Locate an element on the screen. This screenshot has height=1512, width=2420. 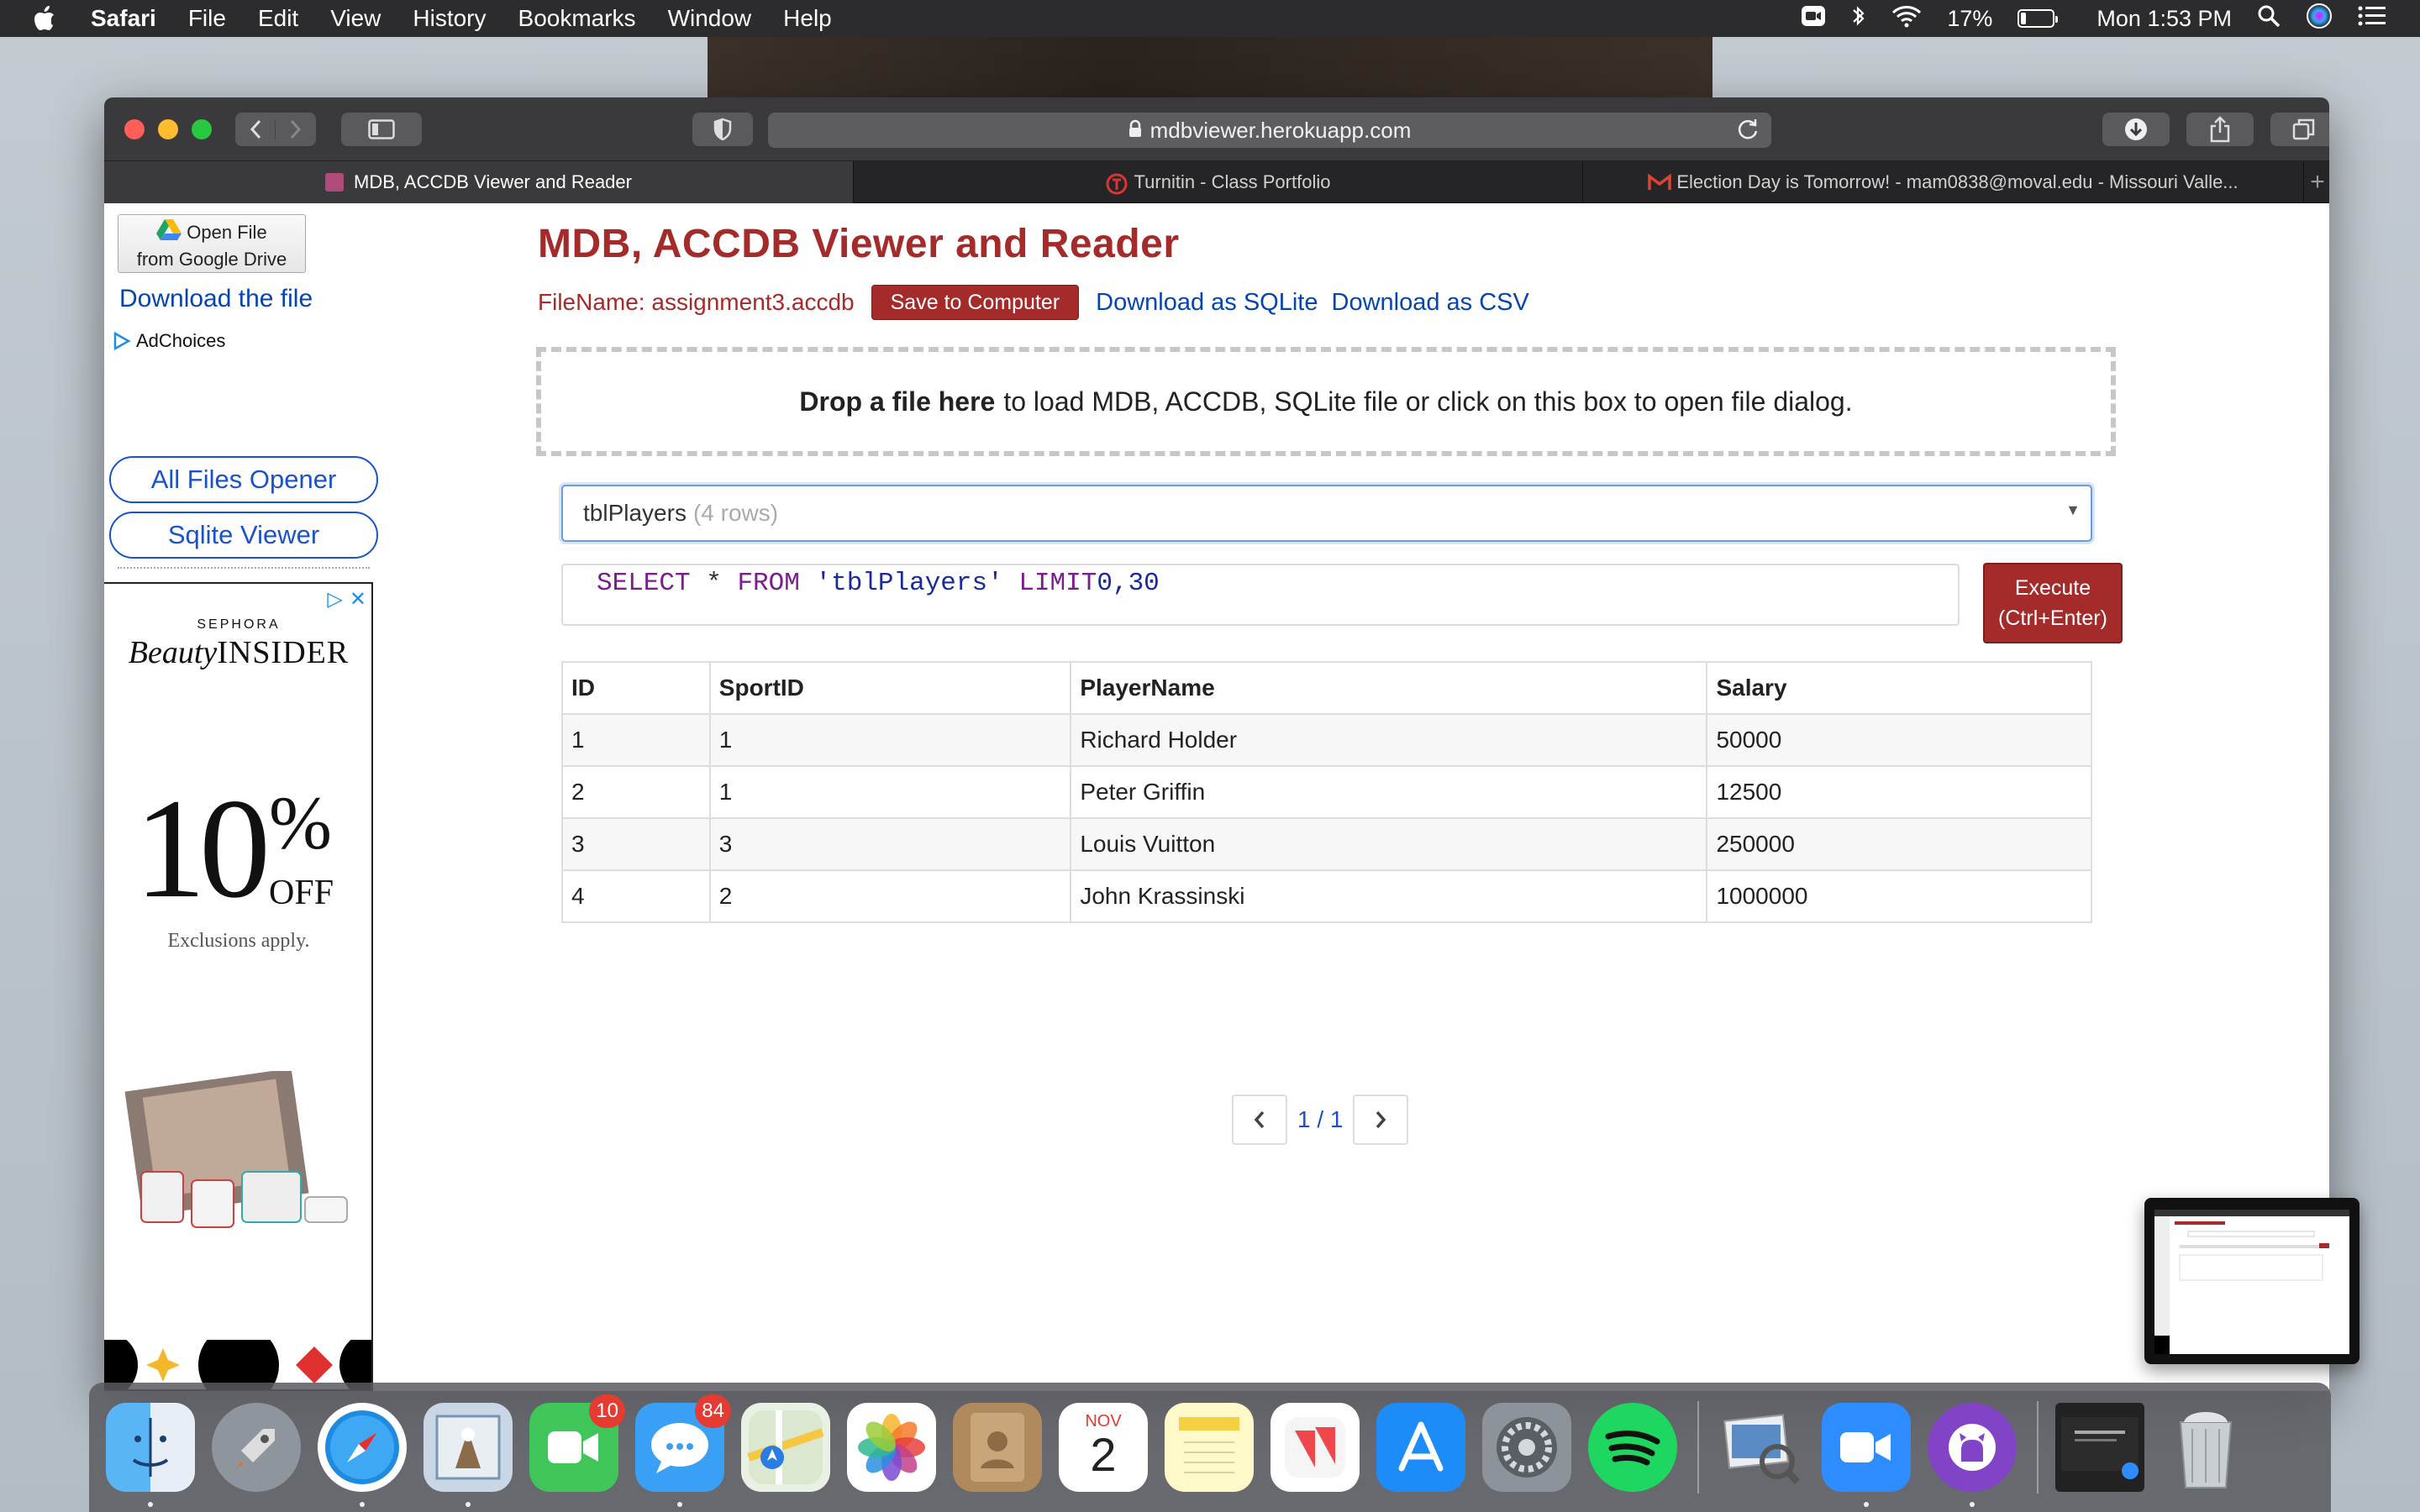
new-tab-button: + is located at coordinates (2317, 181).